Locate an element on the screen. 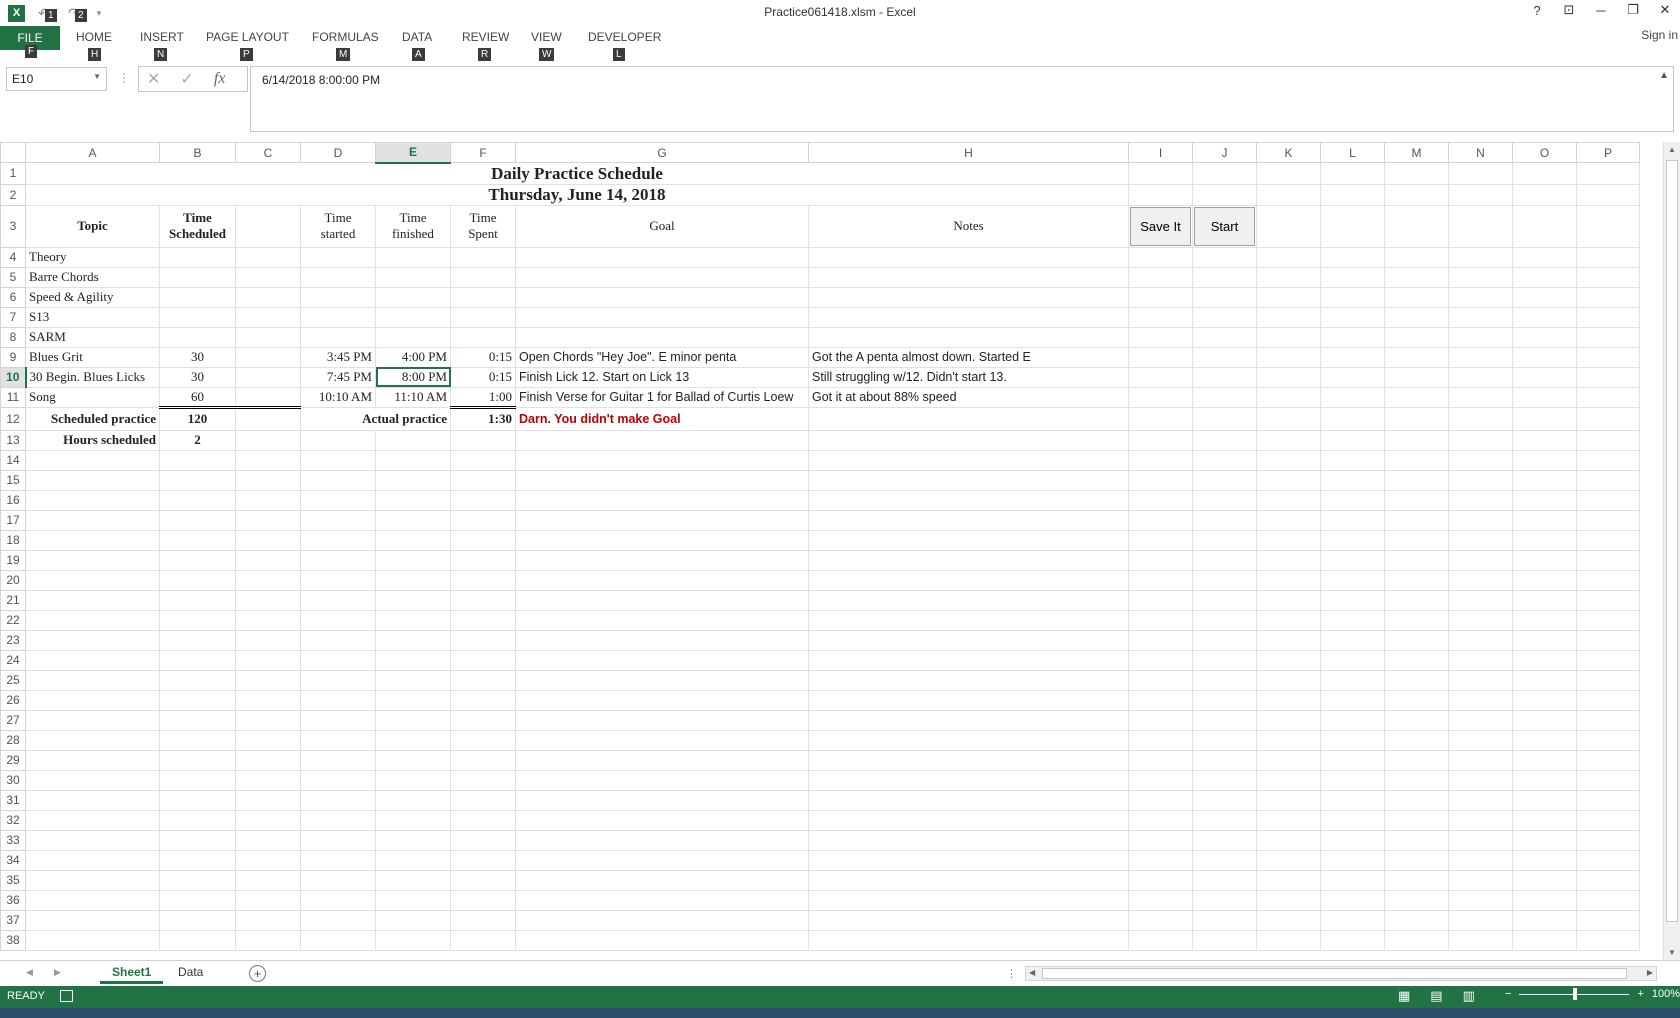  scroll-down-icon: ▼ is located at coordinates (1672, 952).